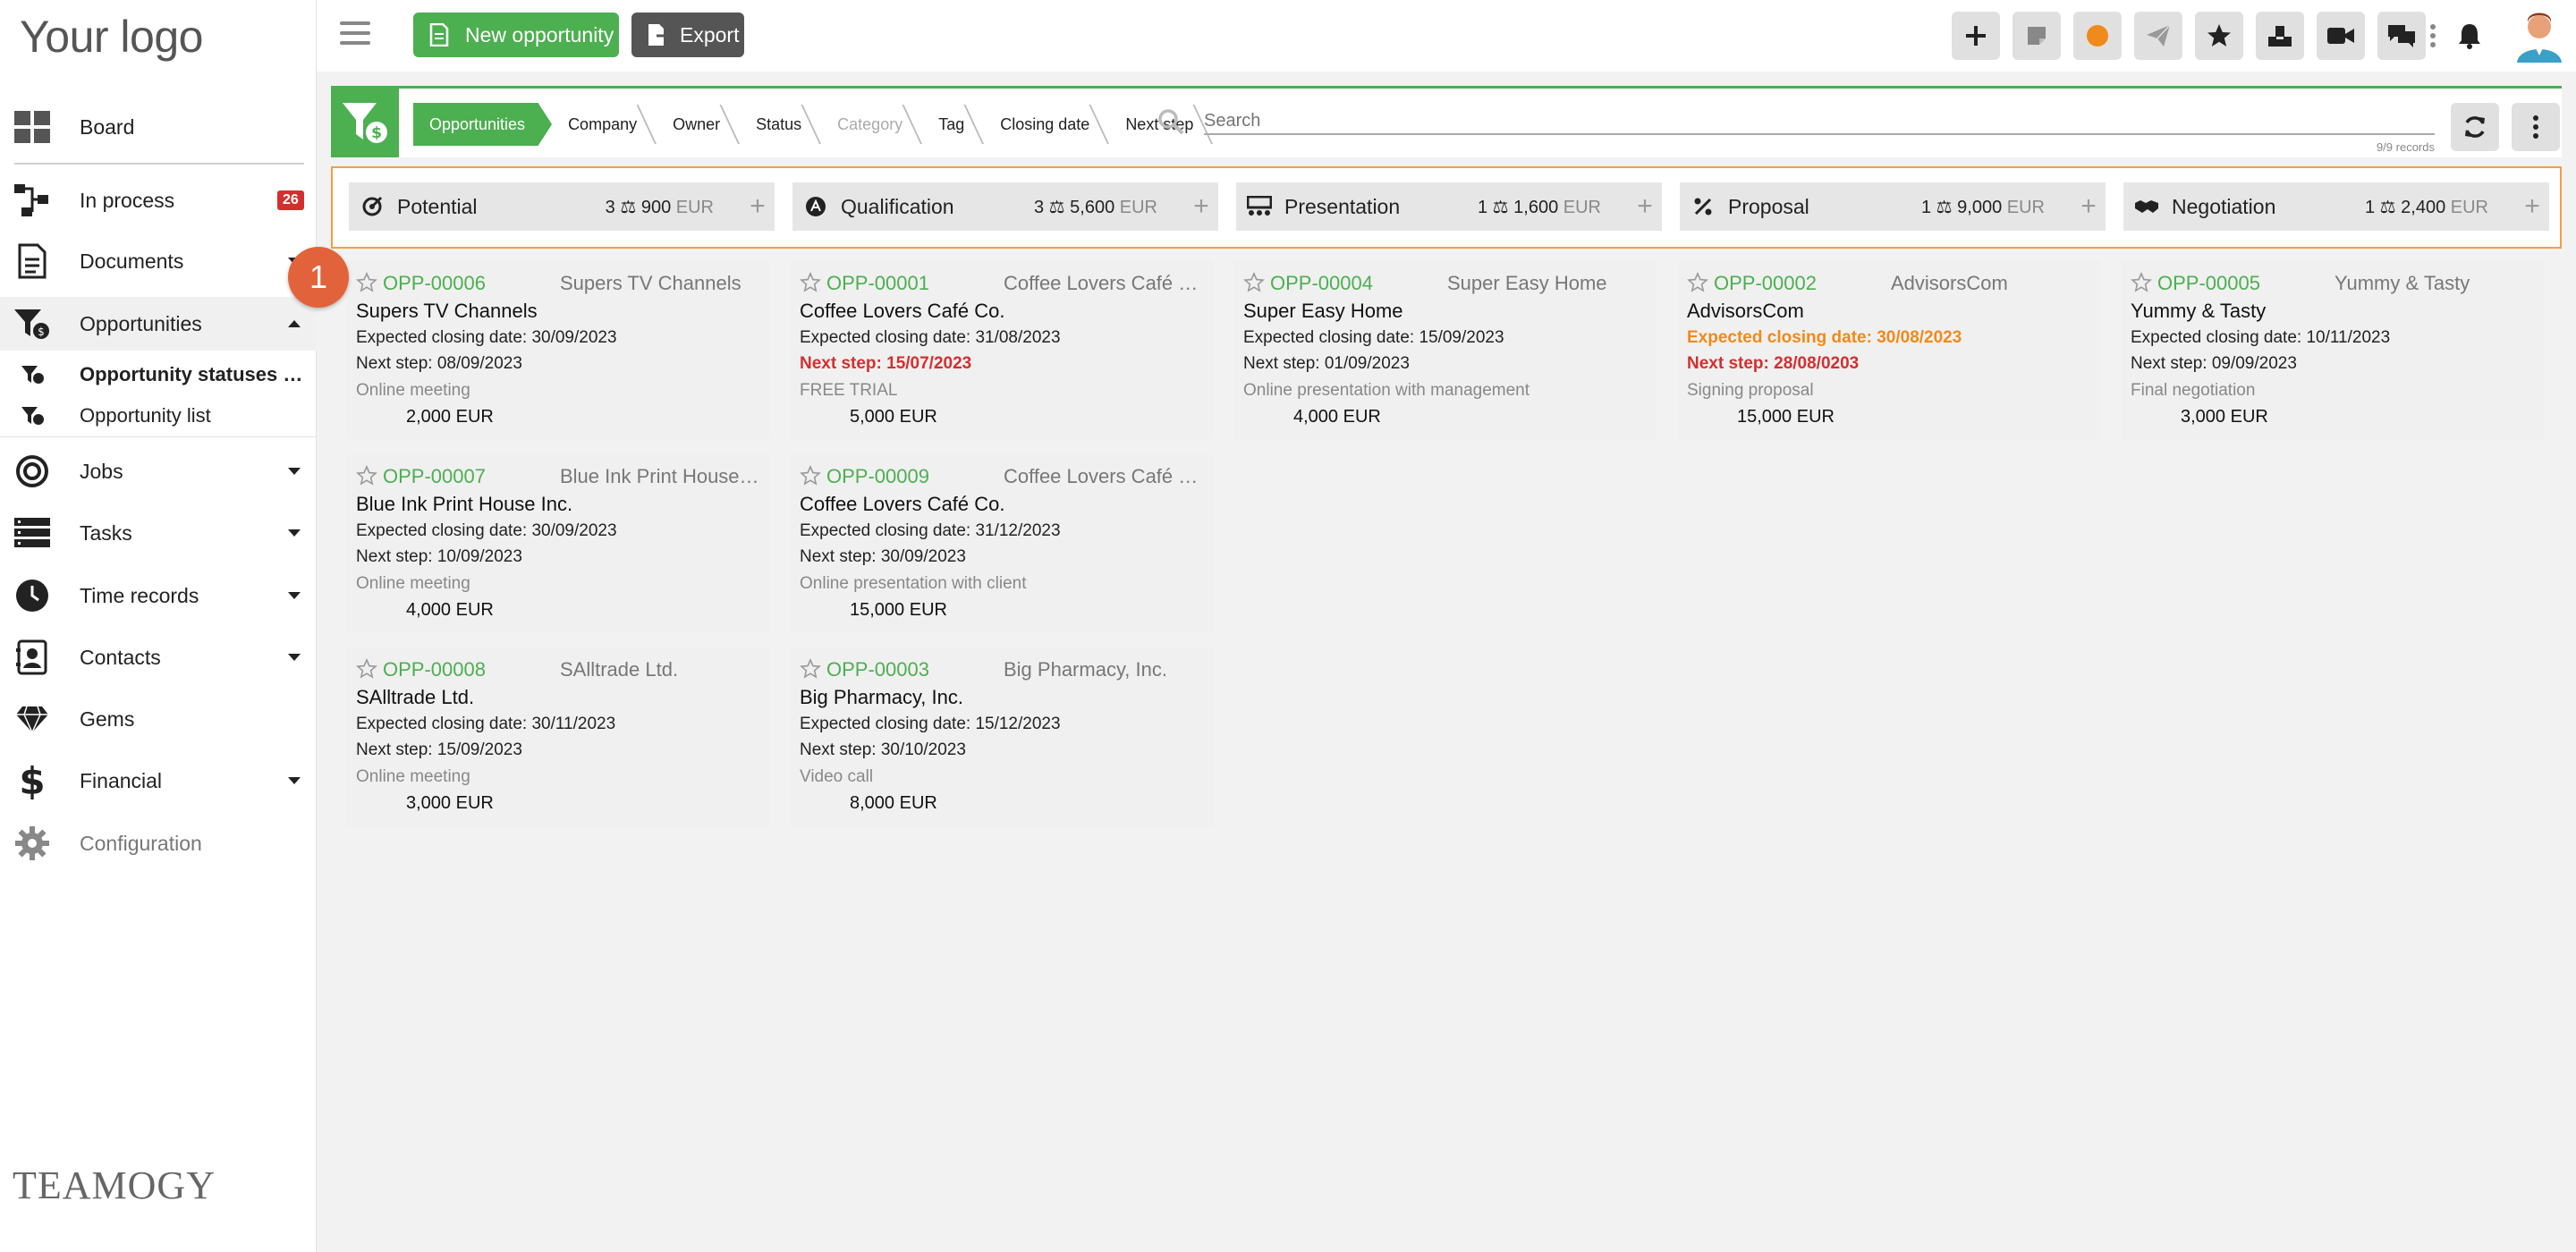 This screenshot has width=2576, height=1252. I want to click on export-button: Export, so click(687, 35).